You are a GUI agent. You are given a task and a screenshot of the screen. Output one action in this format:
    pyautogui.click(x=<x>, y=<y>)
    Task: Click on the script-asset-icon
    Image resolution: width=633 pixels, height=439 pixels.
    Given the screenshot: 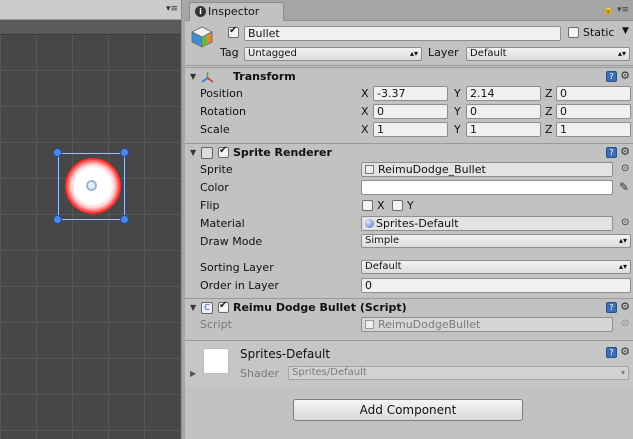 What is the action you would take?
    pyautogui.click(x=369, y=324)
    